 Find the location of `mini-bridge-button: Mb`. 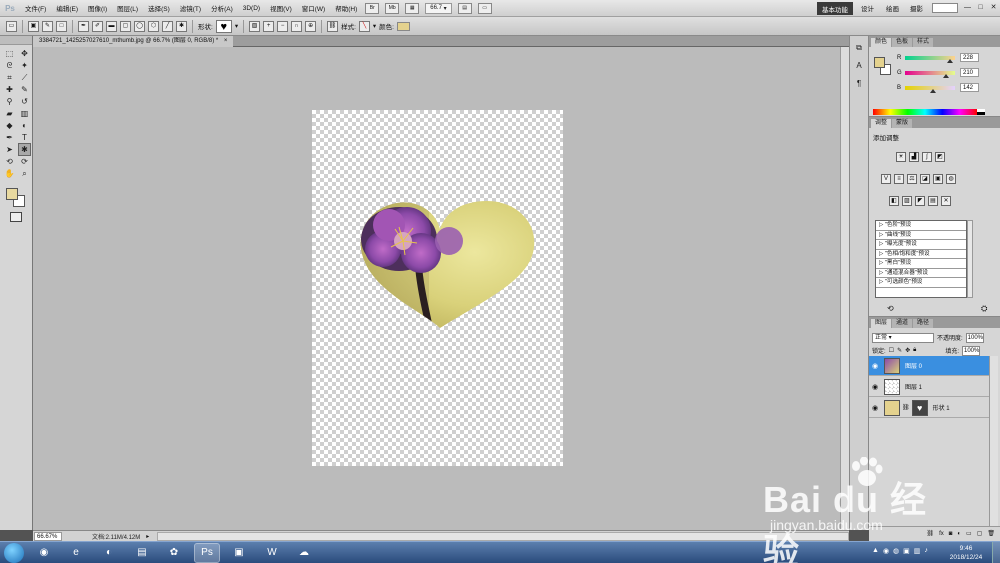

mini-bridge-button: Mb is located at coordinates (392, 8).